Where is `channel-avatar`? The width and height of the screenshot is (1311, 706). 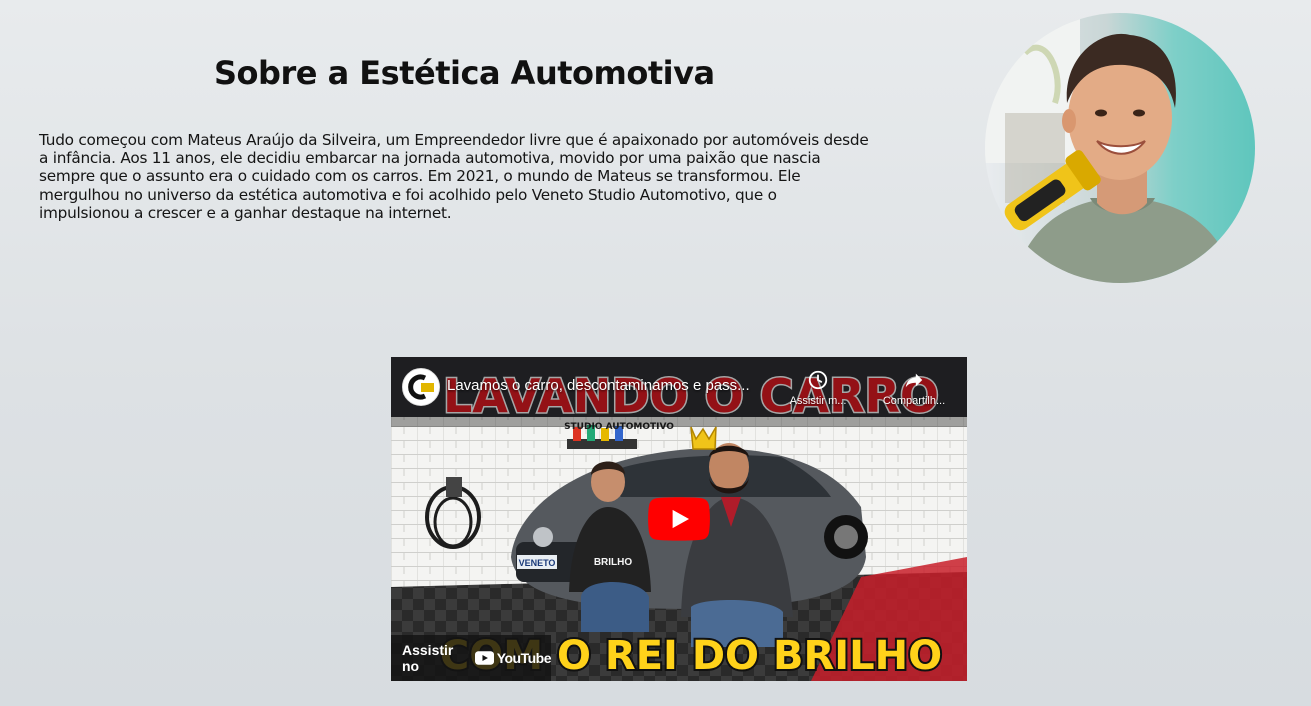
channel-avatar is located at coordinates (421, 387).